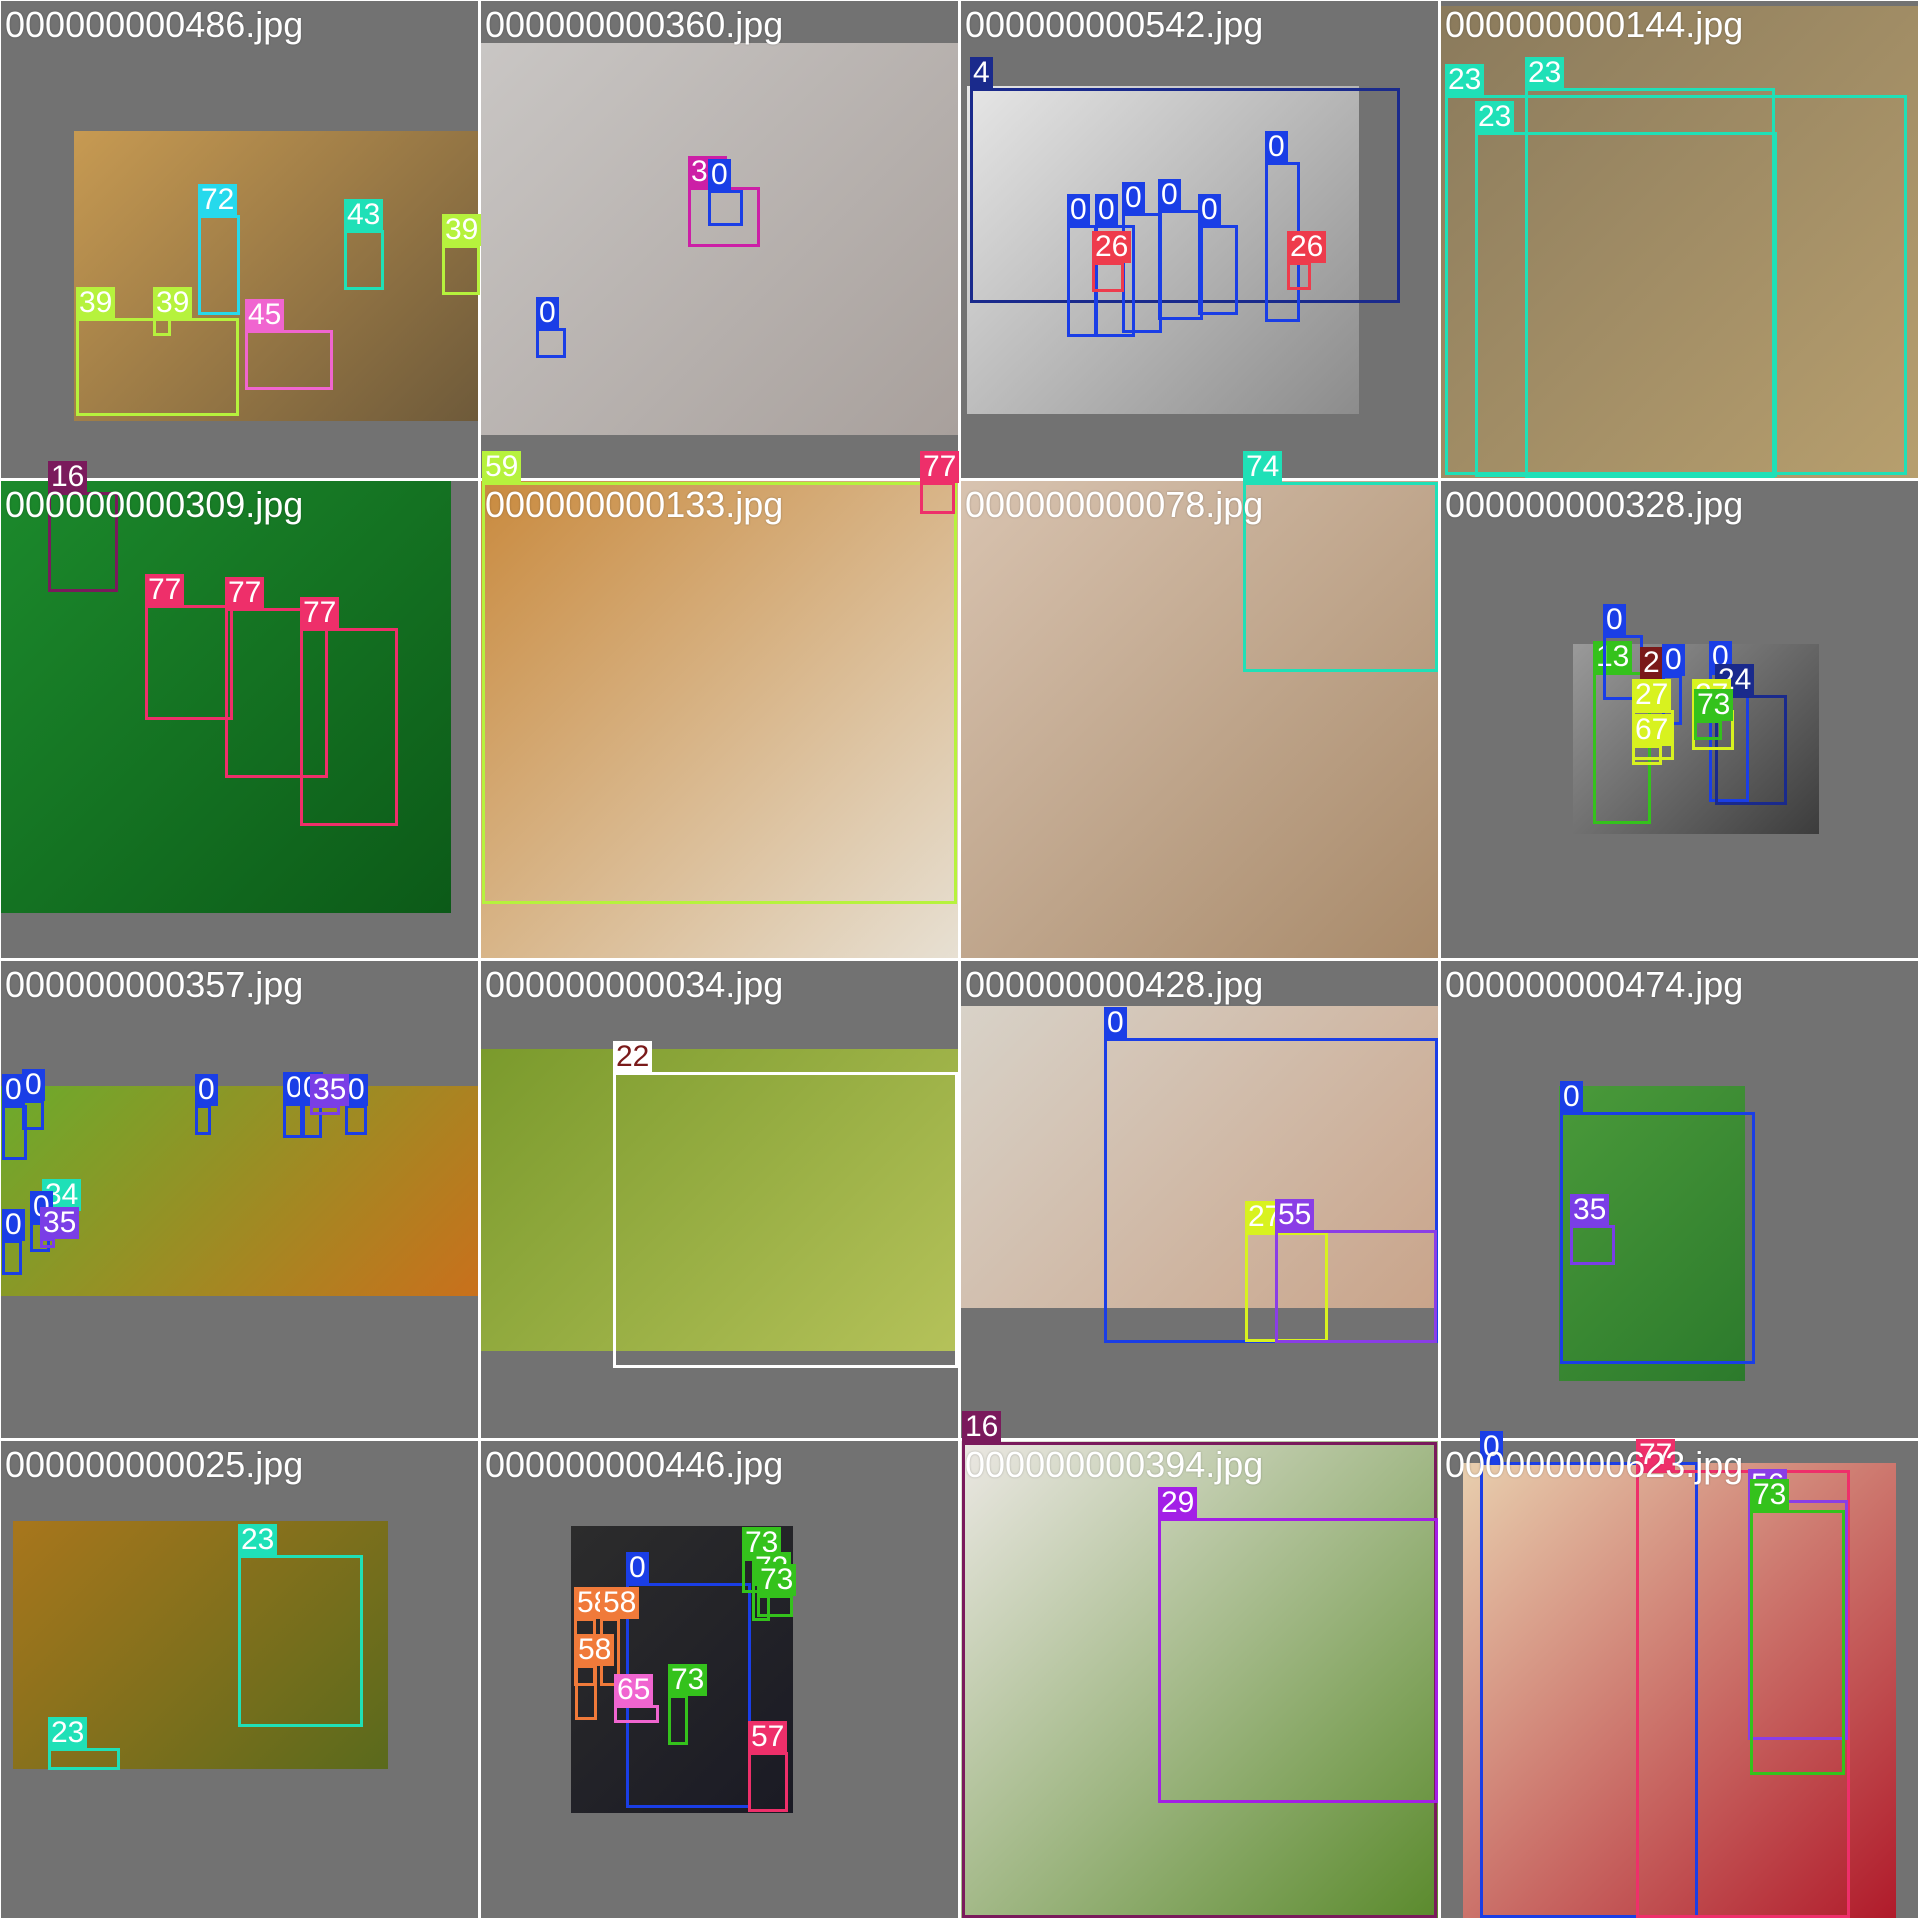  I want to click on bounding-box: 22, so click(785, 1204).